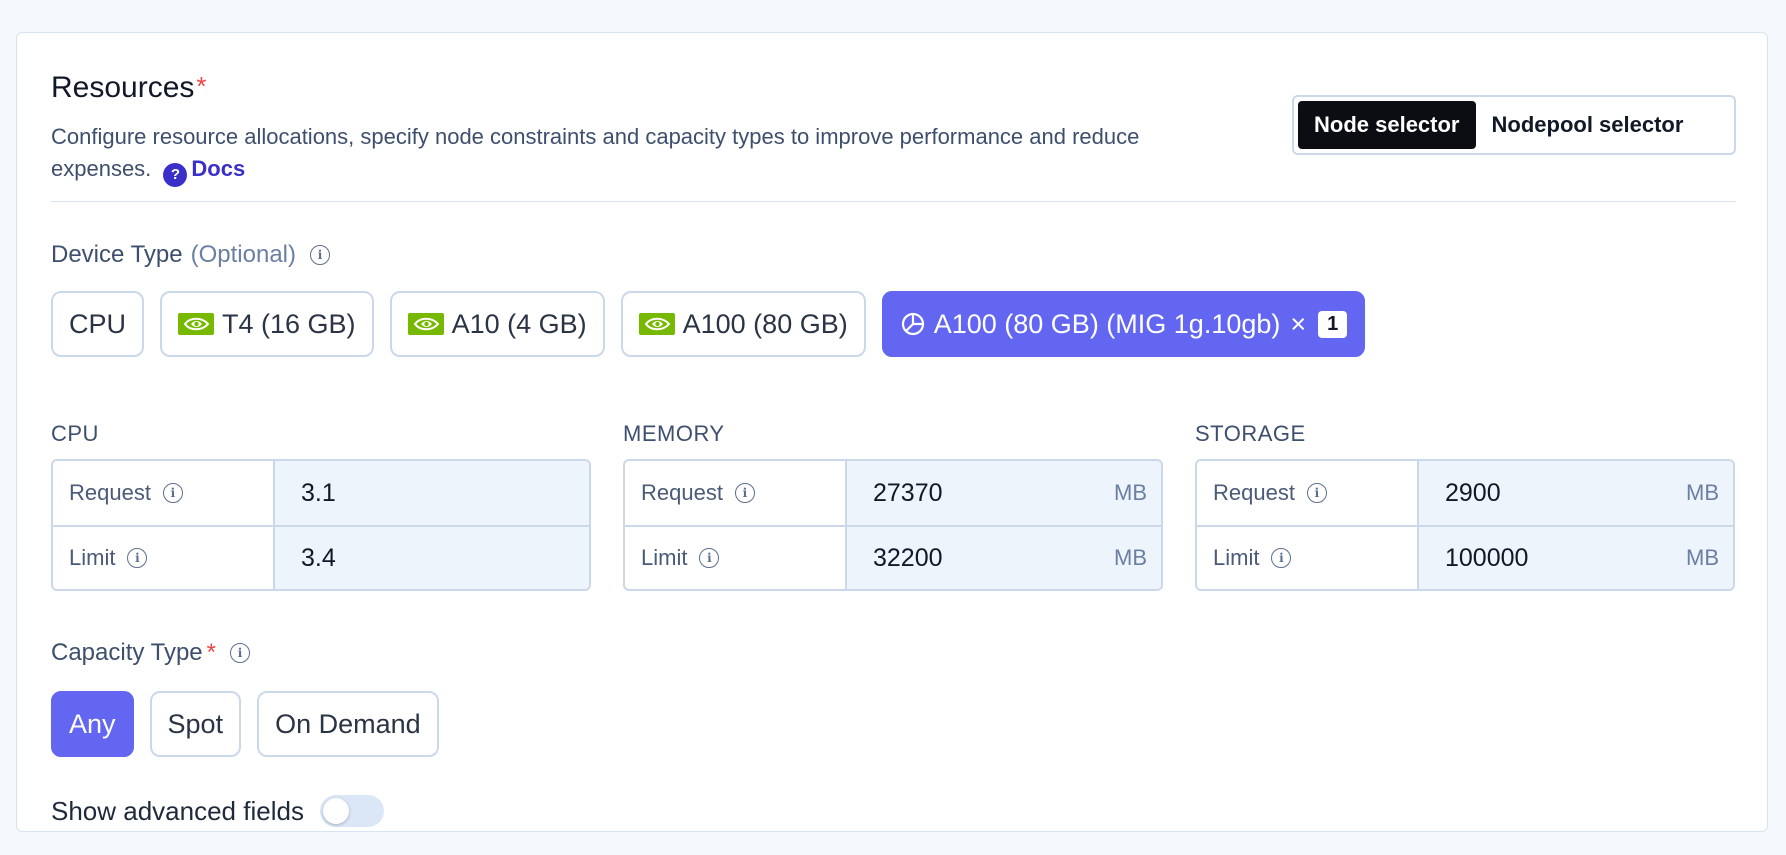 This screenshot has height=855, width=1786. I want to click on memory-request-label: Request i, so click(736, 493).